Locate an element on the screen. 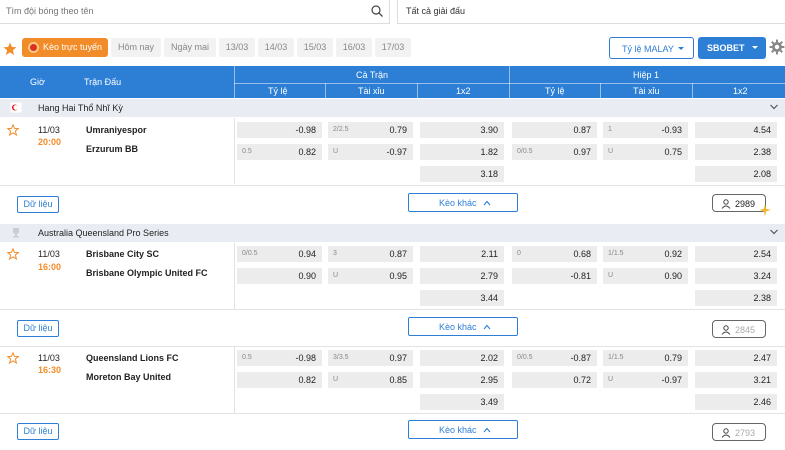  odds-cell: 1/1.5 0.79 is located at coordinates (645, 358).